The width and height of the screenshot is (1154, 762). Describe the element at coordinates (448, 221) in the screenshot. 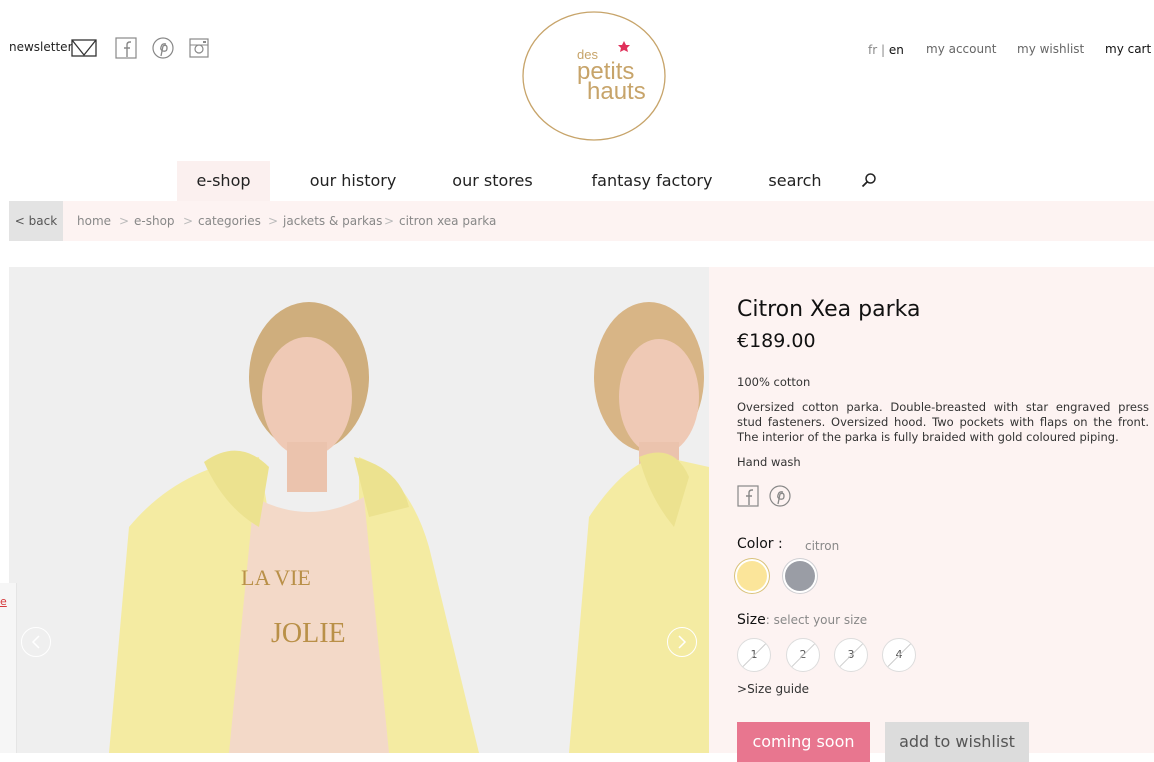

I see `breadcrumb-current: citron xea parka` at that location.